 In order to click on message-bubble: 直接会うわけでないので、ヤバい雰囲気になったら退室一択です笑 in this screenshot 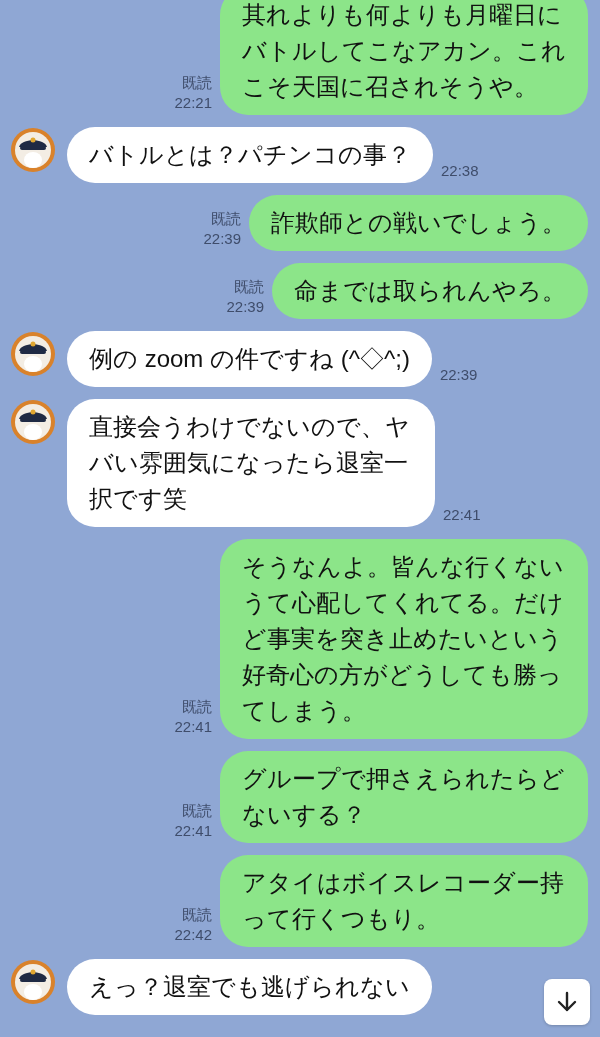, I will do `click(251, 463)`.